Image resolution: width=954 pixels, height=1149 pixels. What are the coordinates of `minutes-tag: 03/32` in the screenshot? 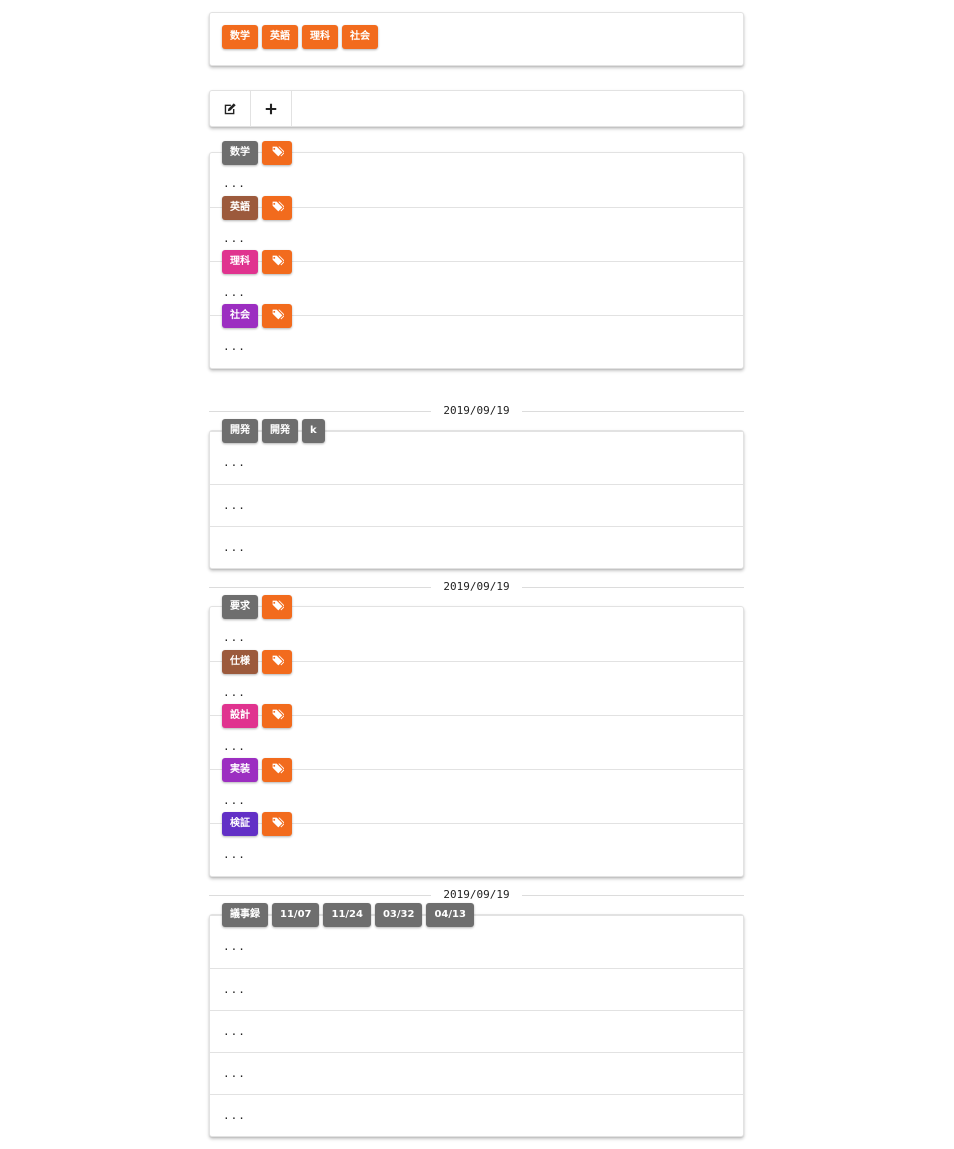 It's located at (398, 915).